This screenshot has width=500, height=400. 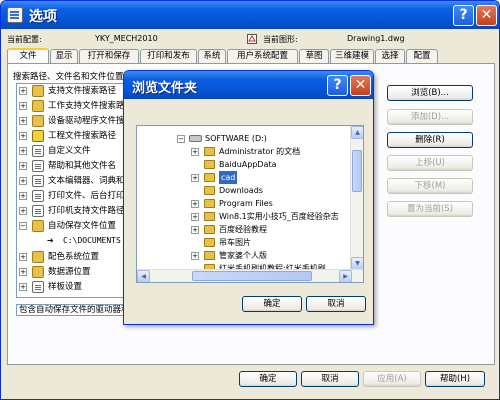 I want to click on window-title: 选项, so click(x=43, y=17).